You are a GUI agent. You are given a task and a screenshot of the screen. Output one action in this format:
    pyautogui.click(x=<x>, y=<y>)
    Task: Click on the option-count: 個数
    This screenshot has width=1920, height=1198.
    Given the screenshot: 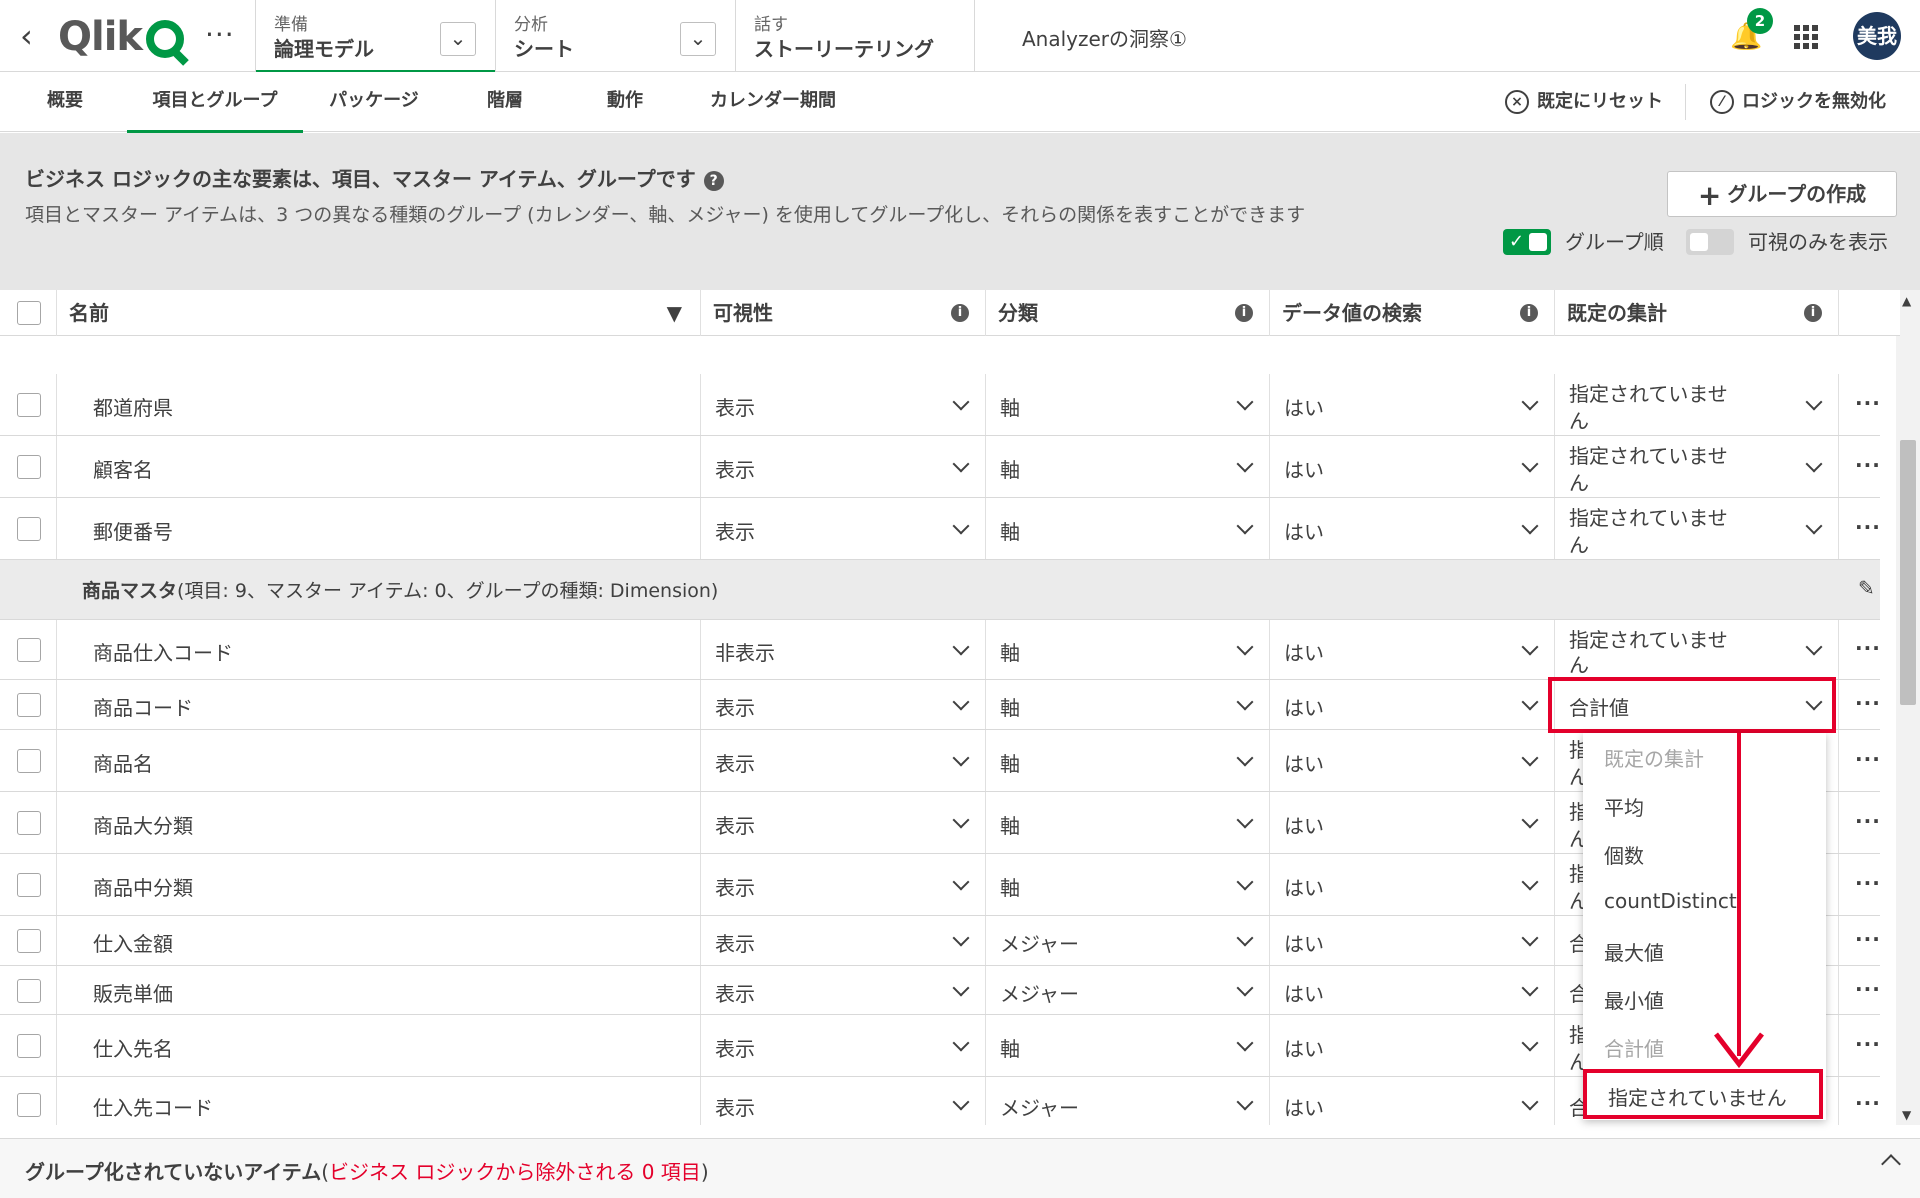 What is the action you would take?
    pyautogui.click(x=1624, y=854)
    